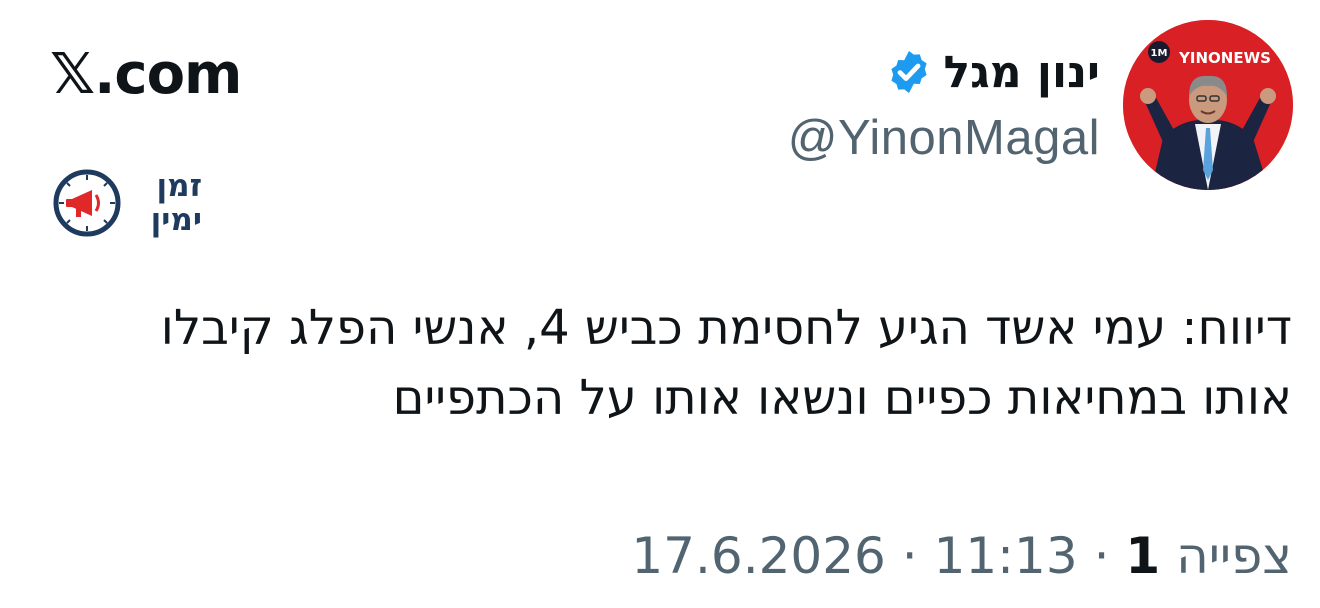 The height and width of the screenshot is (608, 1320). Describe the element at coordinates (1006, 556) in the screenshot. I see `tweet-time: 11:13` at that location.